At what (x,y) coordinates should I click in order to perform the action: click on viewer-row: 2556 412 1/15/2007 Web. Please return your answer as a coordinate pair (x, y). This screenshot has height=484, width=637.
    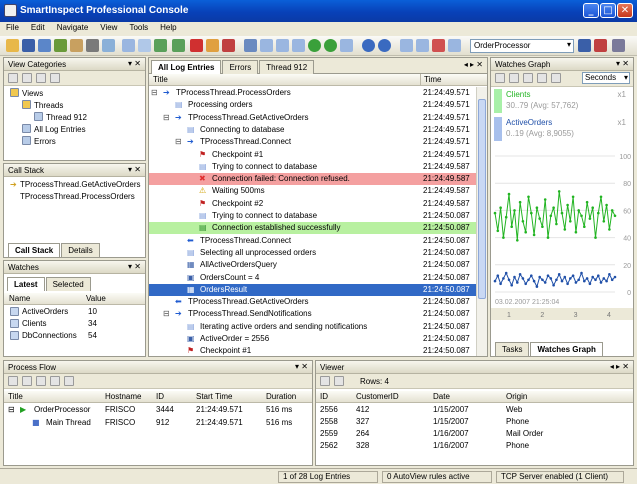
    Looking at the image, I should click on (474, 410).